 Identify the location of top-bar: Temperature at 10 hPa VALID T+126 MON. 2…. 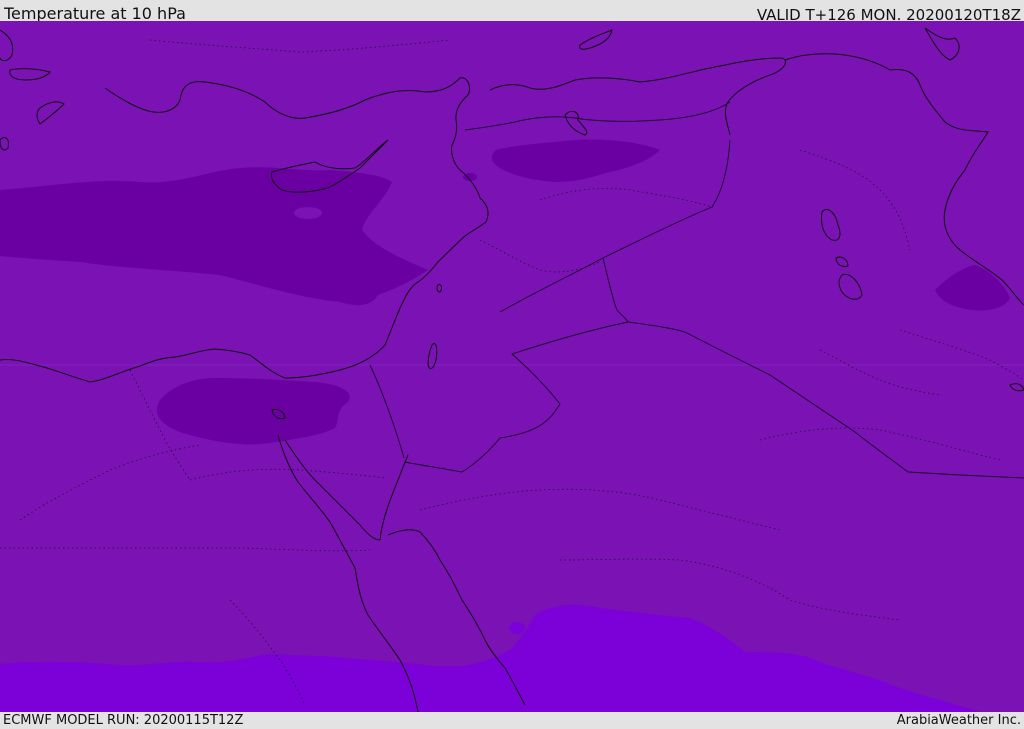
(512, 12).